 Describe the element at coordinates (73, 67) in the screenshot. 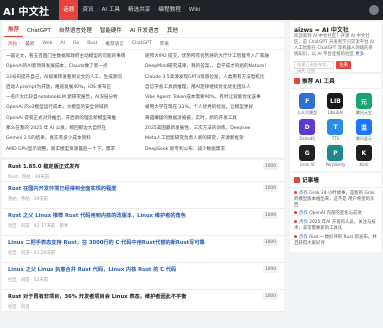

I see `hot-topic-item: OpenAI的AI新项目发展成本，Claude做了新一点` at that location.